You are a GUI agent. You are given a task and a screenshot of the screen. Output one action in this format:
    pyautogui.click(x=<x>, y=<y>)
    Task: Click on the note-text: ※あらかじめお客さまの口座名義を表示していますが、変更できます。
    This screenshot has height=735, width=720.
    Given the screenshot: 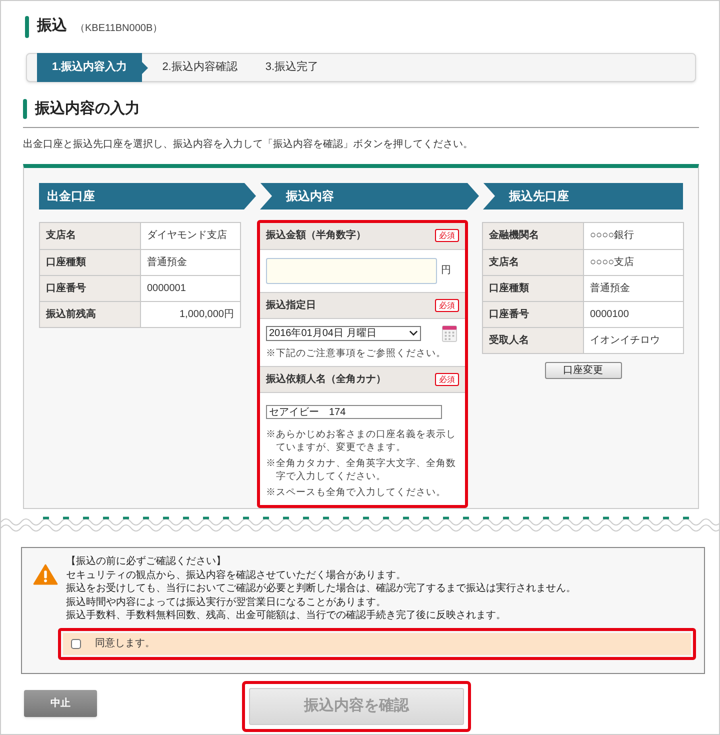 What is the action you would take?
    pyautogui.click(x=361, y=441)
    